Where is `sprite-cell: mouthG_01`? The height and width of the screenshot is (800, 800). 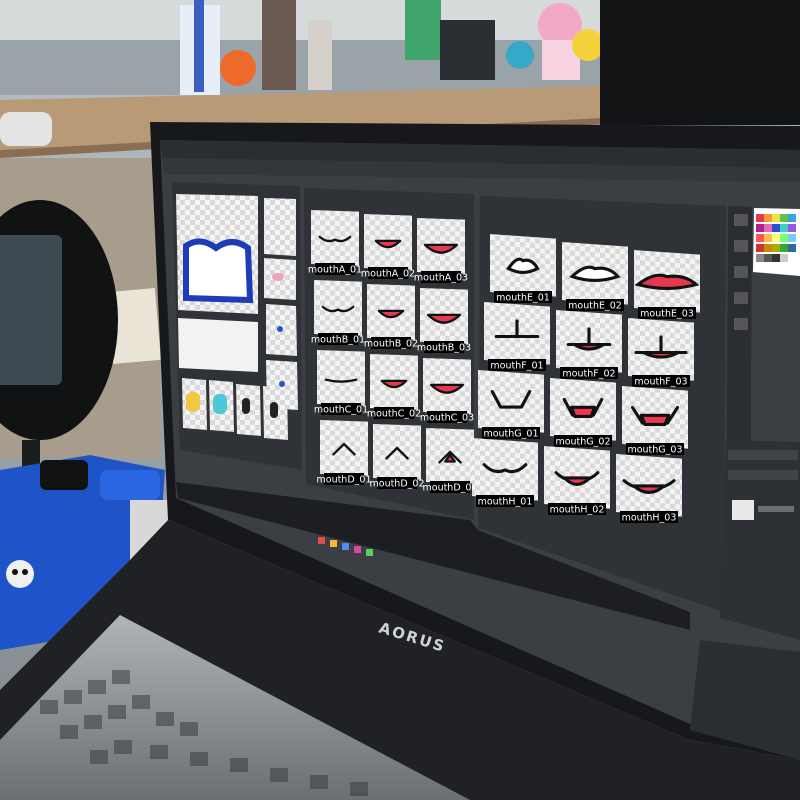 sprite-cell: mouthG_01 is located at coordinates (511, 405).